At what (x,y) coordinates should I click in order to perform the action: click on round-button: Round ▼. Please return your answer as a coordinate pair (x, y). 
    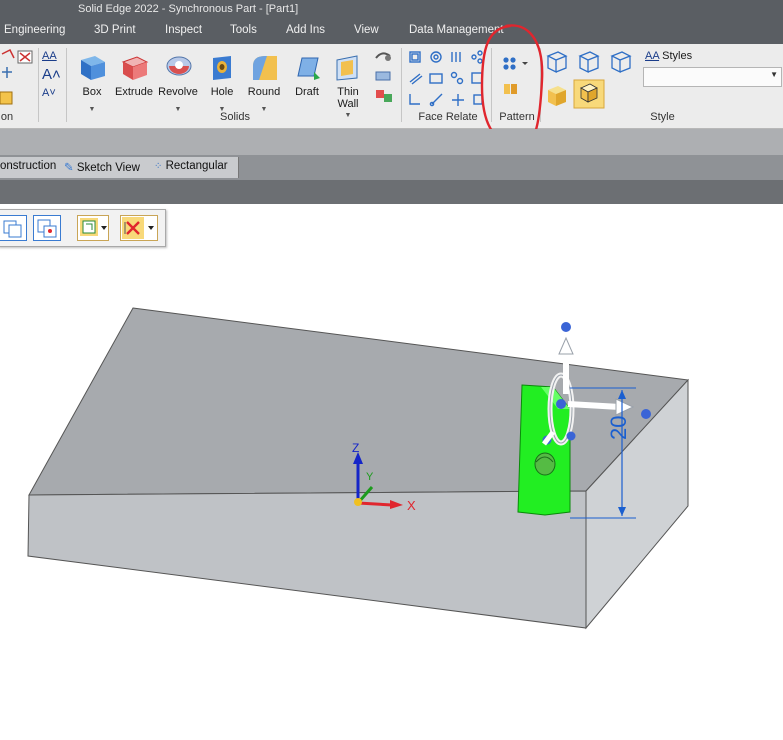
    Looking at the image, I should click on (264, 81).